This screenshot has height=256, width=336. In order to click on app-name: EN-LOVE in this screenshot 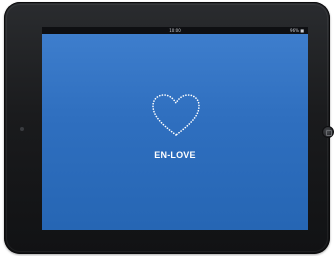, I will do `click(175, 155)`.